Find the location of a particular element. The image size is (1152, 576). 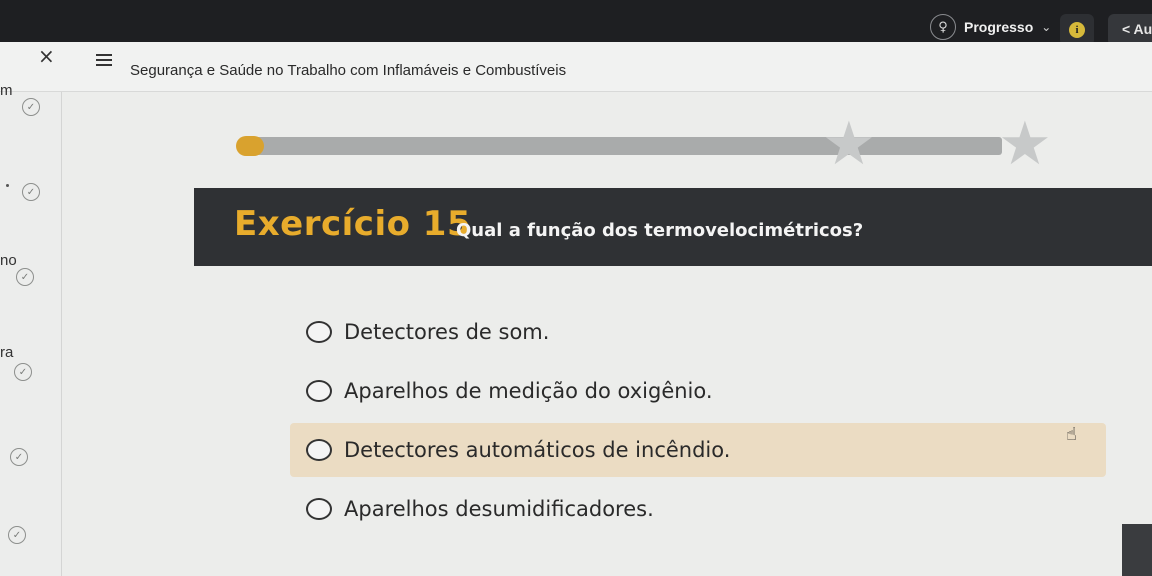

close-icon: × is located at coordinates (46, 56).